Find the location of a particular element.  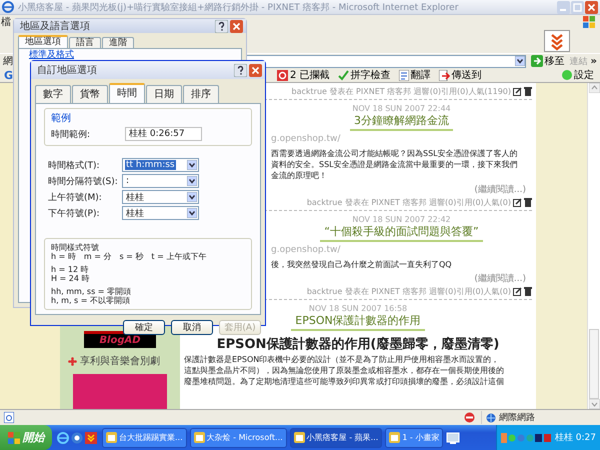

legend-text: hh, mm, ss = 零開頭 is located at coordinates (91, 291).